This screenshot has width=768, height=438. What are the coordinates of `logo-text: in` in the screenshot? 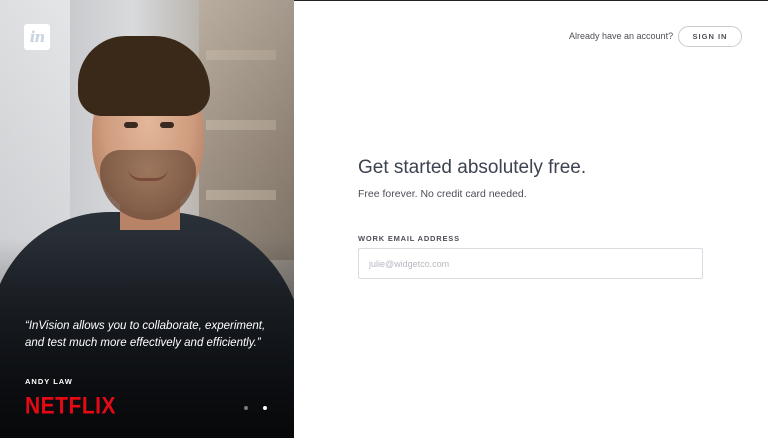 It's located at (37, 37).